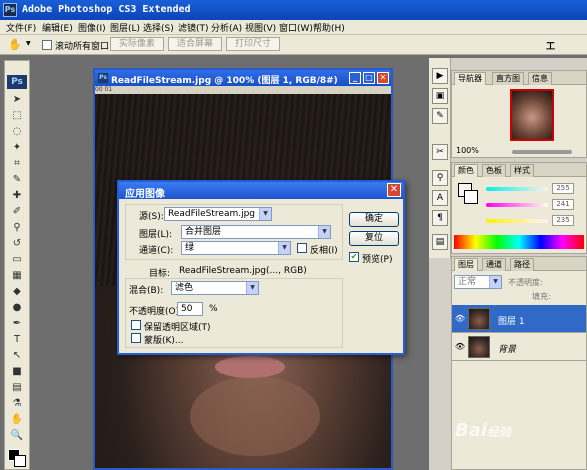  What do you see at coordinates (137, 44) in the screenshot?
I see `actual-pixels-button: 实际像素` at bounding box center [137, 44].